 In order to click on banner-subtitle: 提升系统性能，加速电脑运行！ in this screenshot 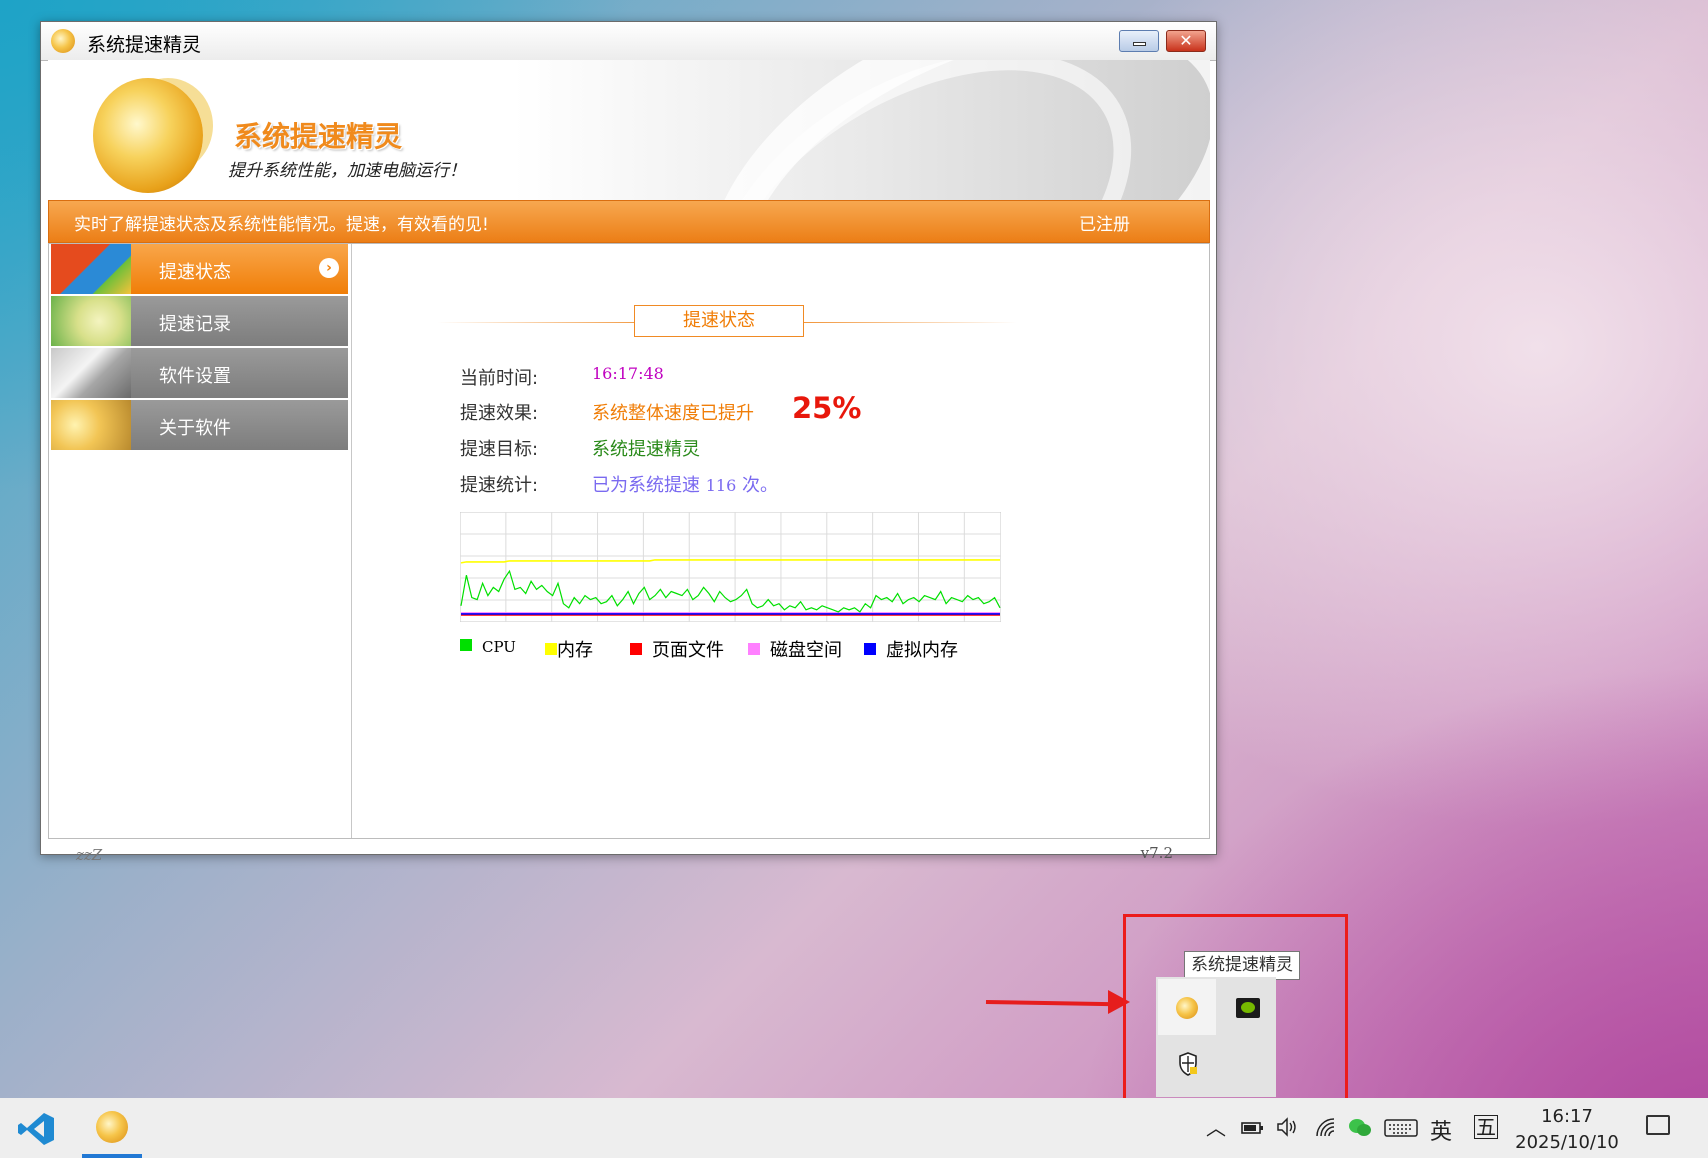, I will do `click(347, 171)`.